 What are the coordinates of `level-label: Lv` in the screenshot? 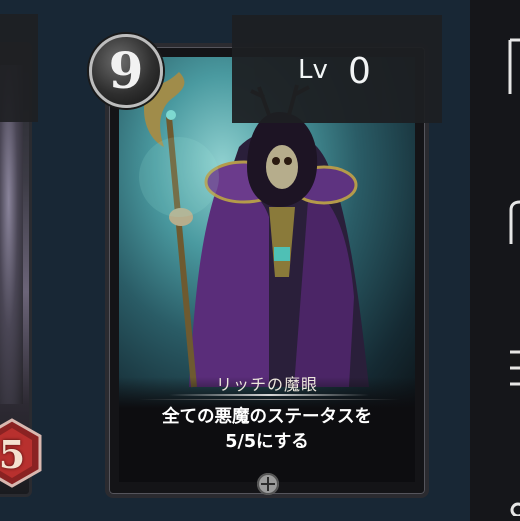 It's located at (313, 70).